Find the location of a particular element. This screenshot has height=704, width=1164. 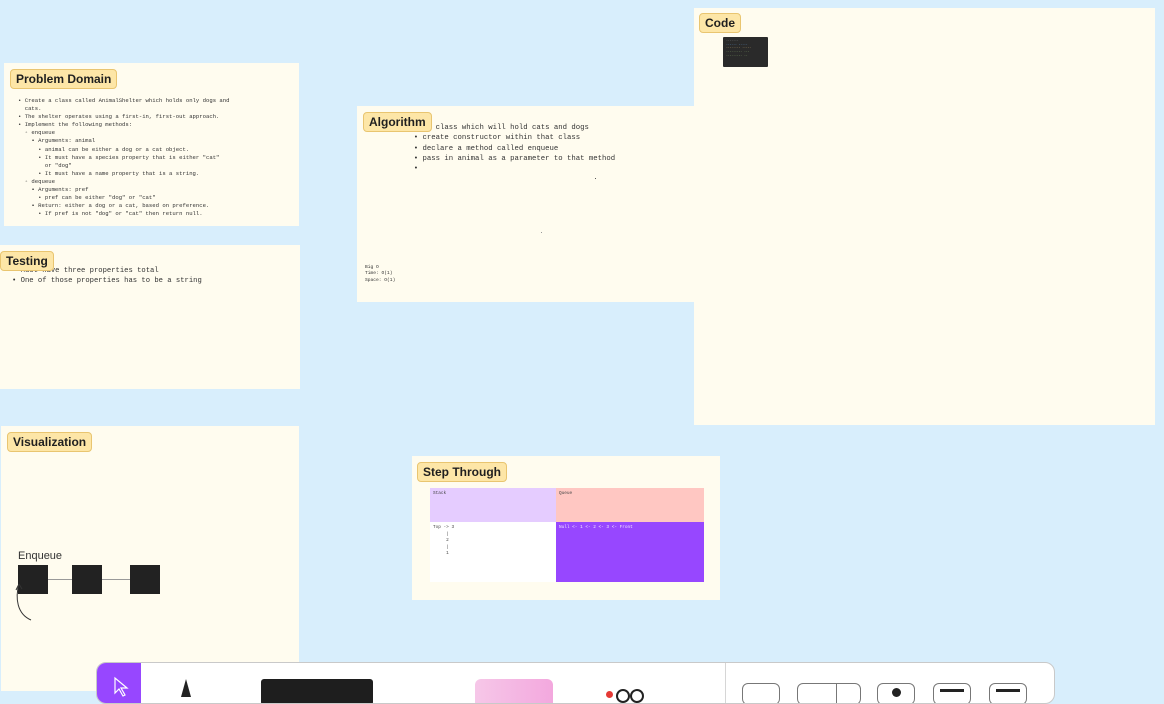

enqueue-title: Enqueue is located at coordinates (40, 556).